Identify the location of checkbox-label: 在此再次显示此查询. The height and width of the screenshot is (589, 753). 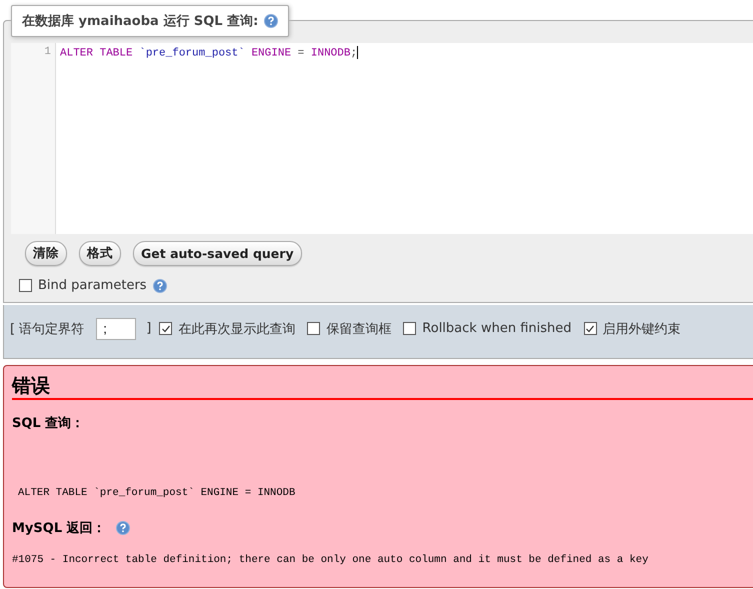
(237, 329).